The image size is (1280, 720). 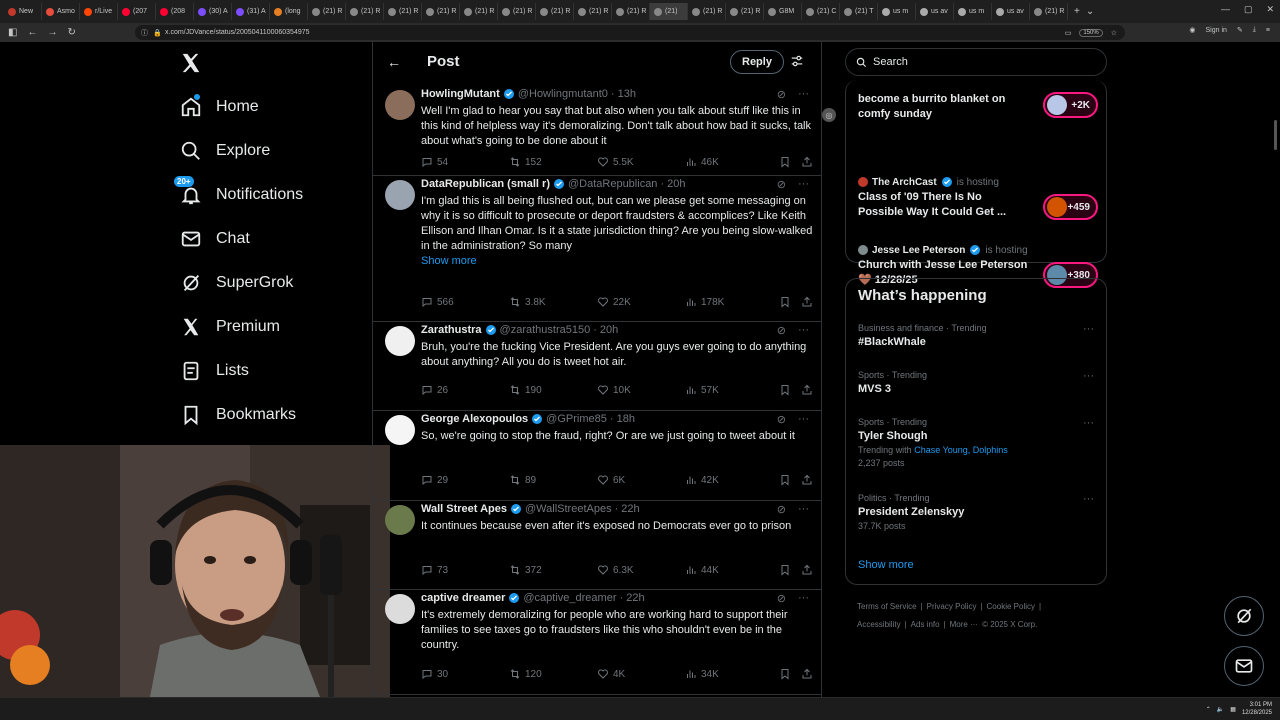 What do you see at coordinates (219, 106) in the screenshot?
I see `nav-home: Home` at bounding box center [219, 106].